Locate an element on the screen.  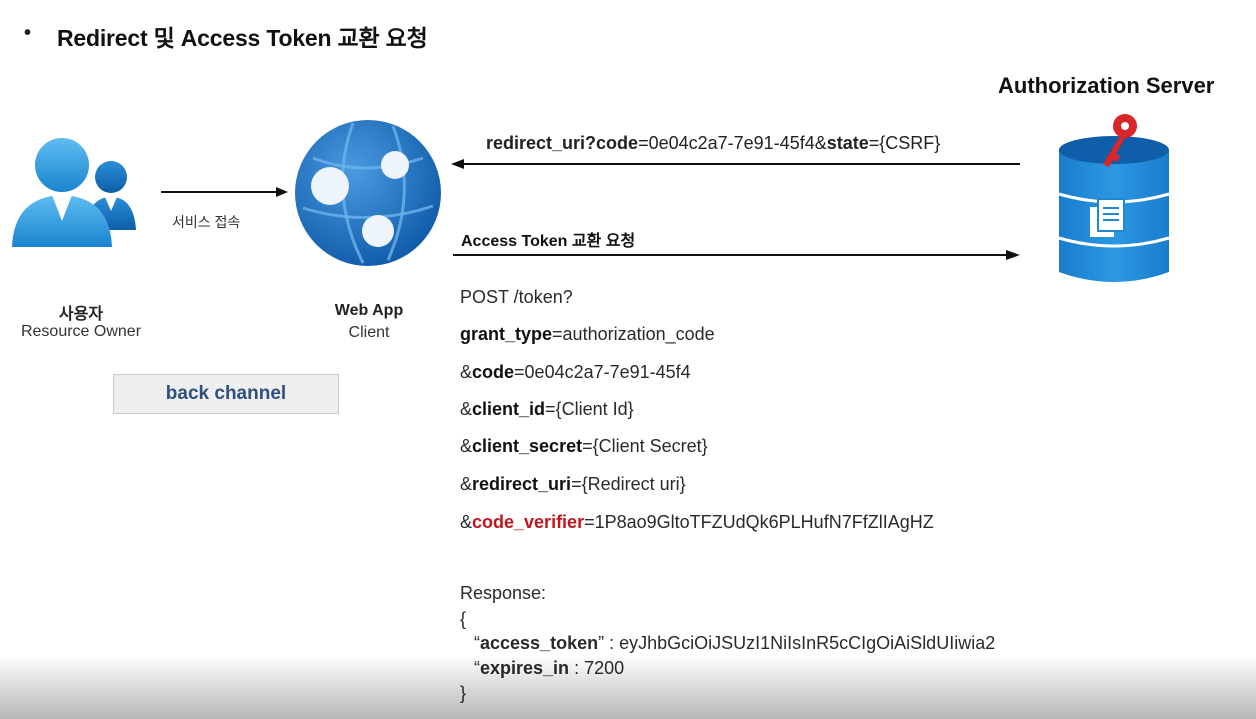
slide-title: Redirect 및 Access Token 교환 요청 is located at coordinates (242, 38).